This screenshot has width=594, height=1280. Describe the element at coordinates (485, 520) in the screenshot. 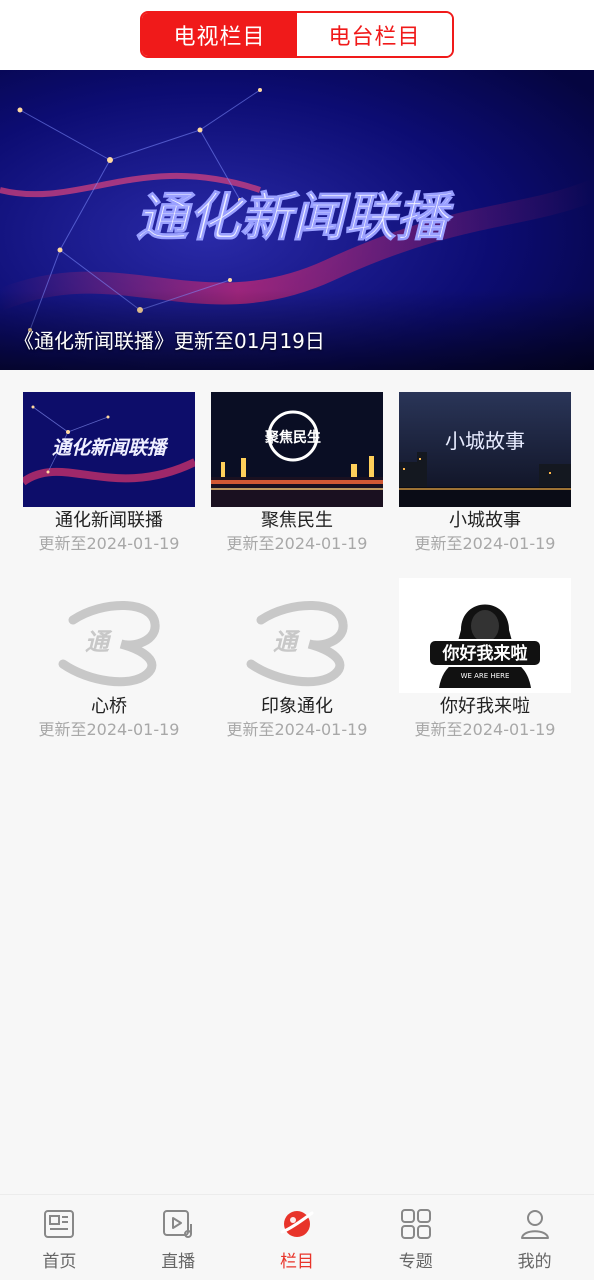

I see `program-title: 小城故事` at that location.